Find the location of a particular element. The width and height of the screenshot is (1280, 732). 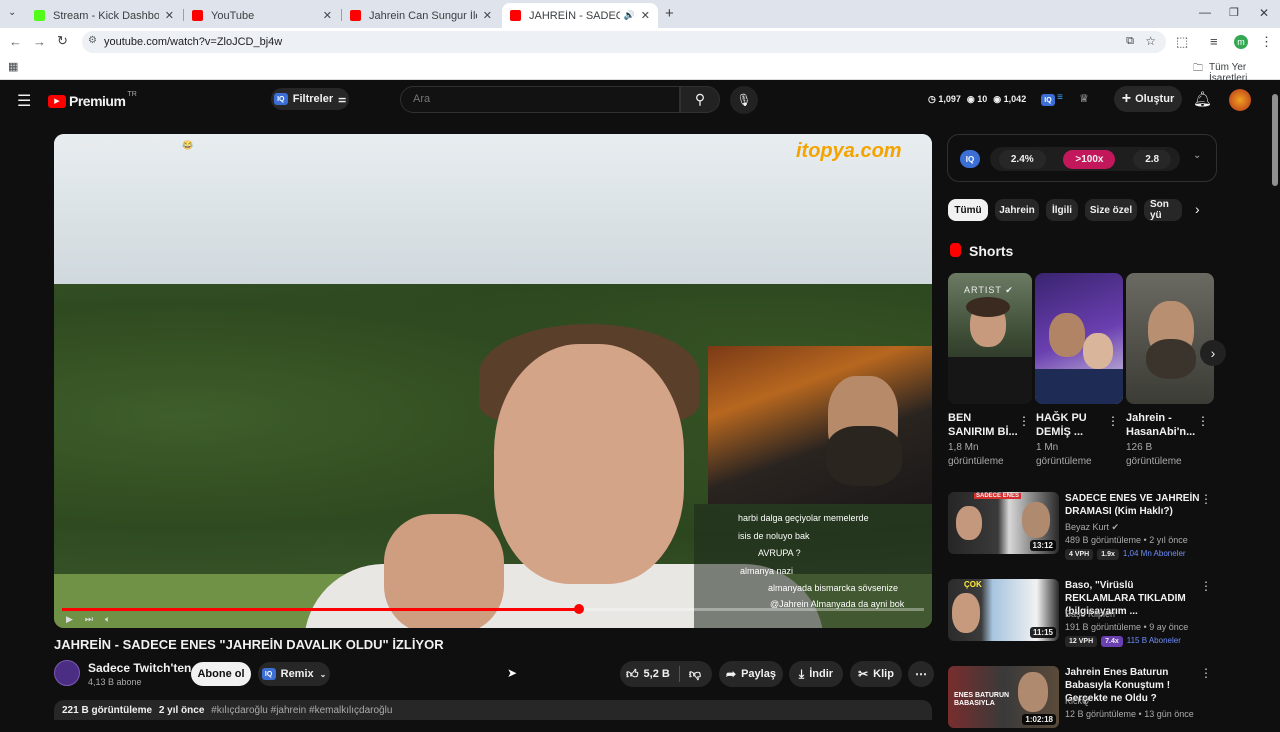

browser-tab-active-video: JAHREİN - SADECE ENES "JA 🔊 ✕ is located at coordinates (580, 15).